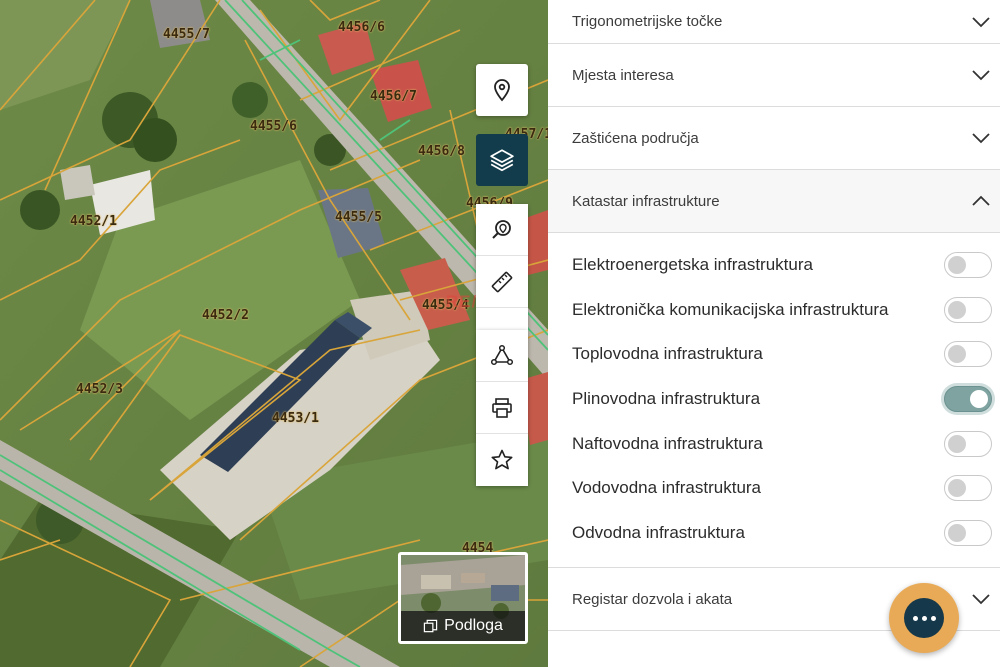 This screenshot has width=1000, height=667. I want to click on layers-icon, so click(502, 160).